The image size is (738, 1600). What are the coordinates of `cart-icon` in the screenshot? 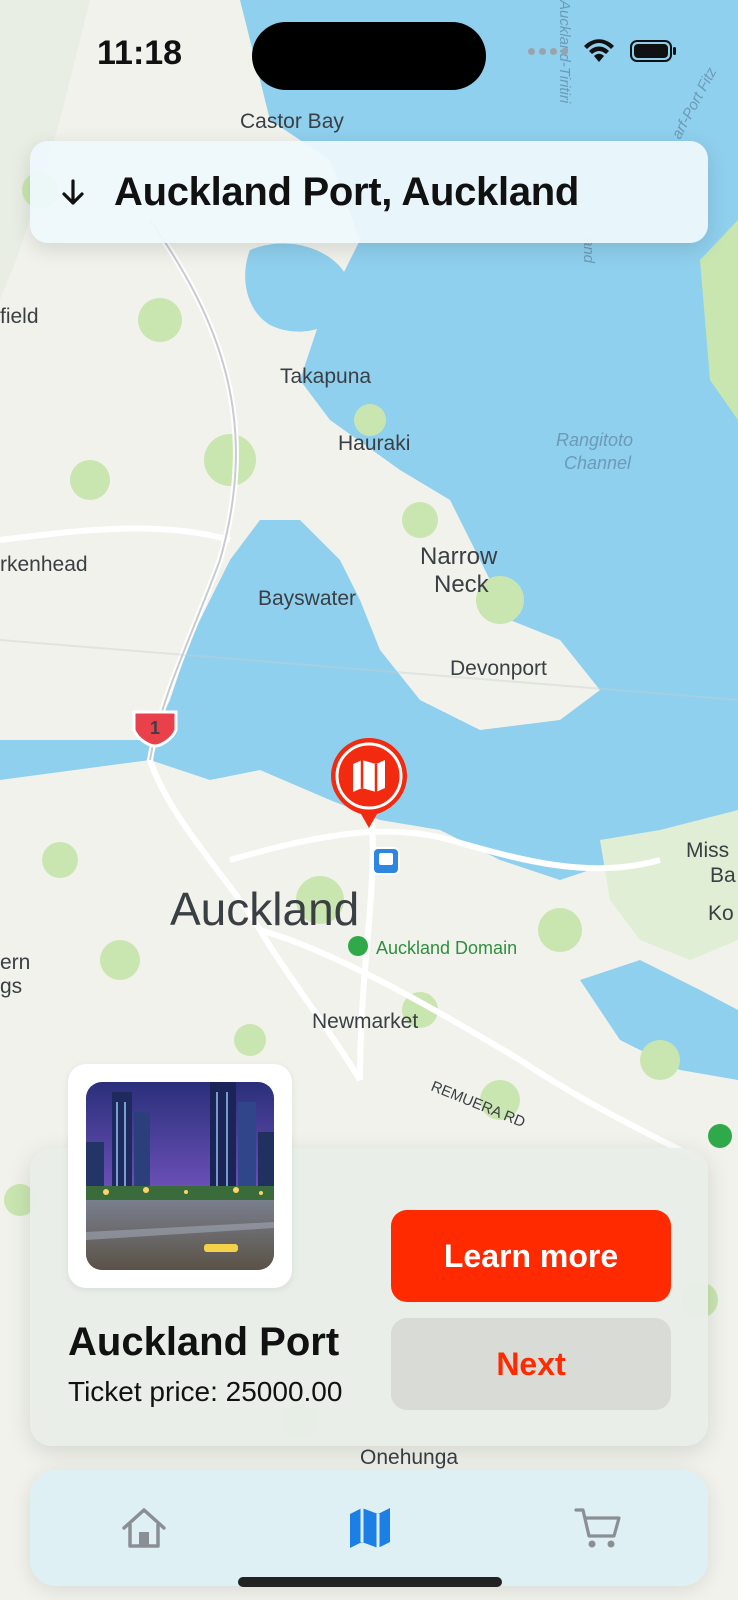 It's located at (597, 1528).